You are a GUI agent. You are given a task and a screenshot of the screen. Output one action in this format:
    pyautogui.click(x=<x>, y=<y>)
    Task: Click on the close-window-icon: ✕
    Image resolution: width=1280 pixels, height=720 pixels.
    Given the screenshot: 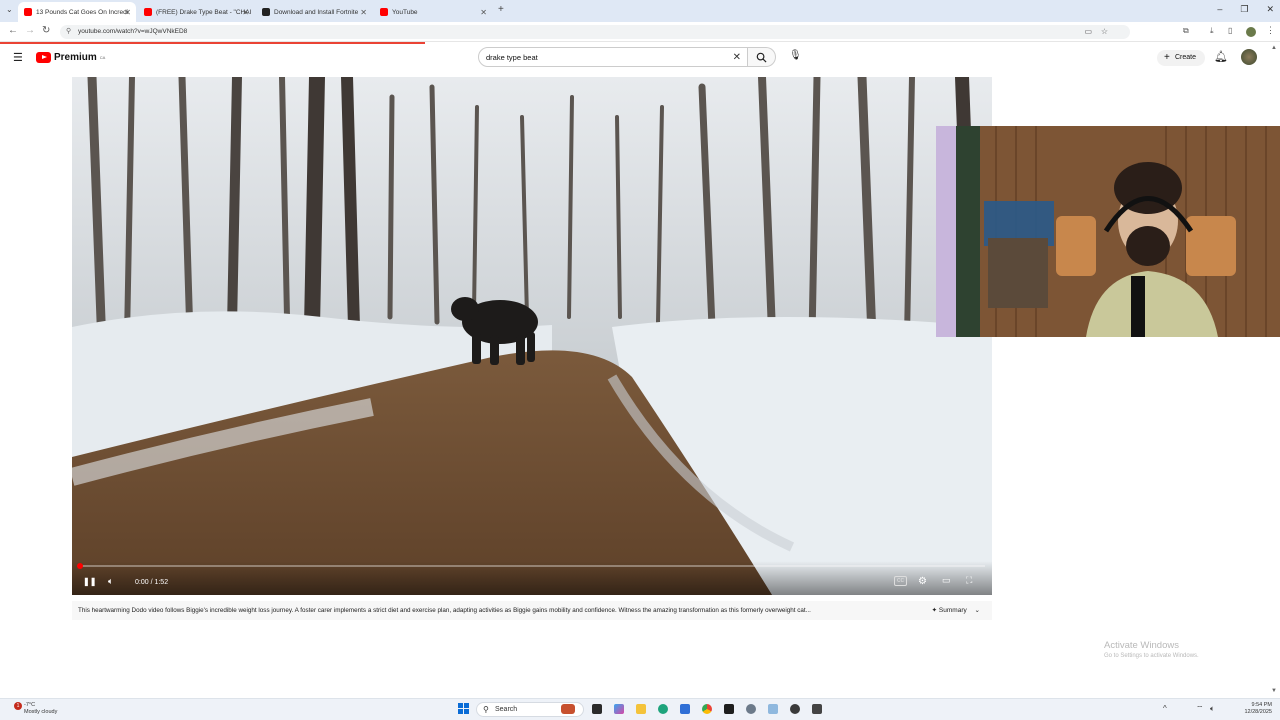 What is the action you would take?
    pyautogui.click(x=1270, y=9)
    